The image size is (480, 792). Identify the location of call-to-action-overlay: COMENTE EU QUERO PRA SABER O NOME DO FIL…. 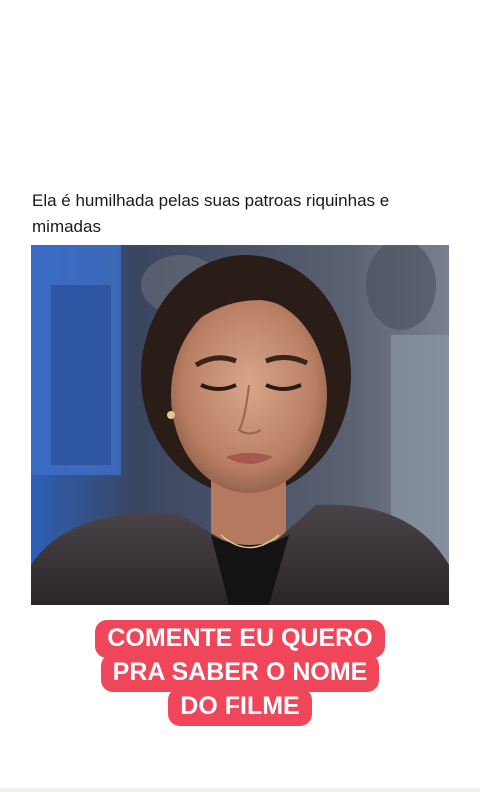
(240, 673).